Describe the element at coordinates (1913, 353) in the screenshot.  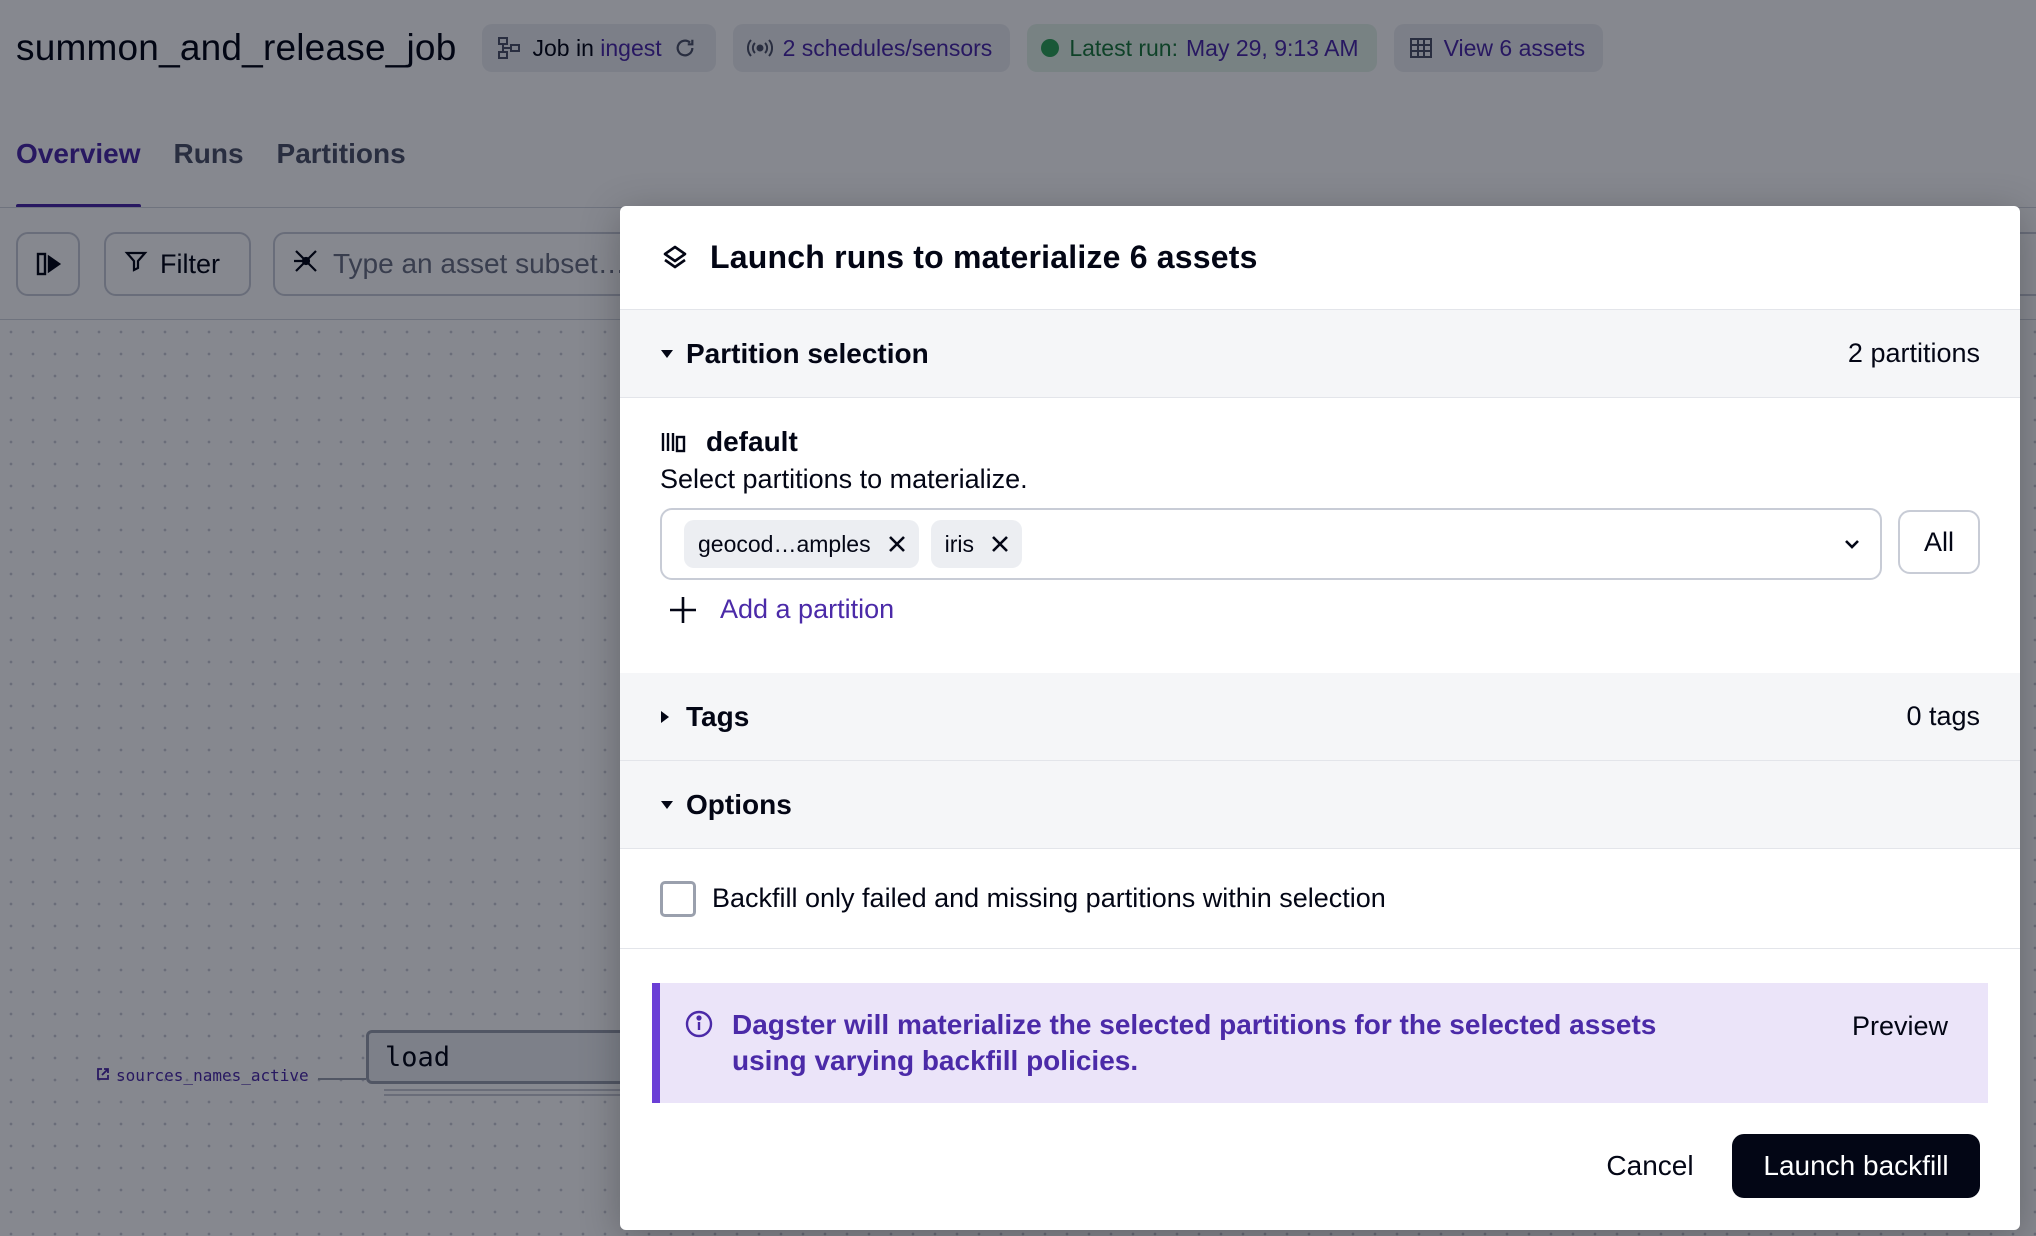
I see `partition-count: 2 partitions` at that location.